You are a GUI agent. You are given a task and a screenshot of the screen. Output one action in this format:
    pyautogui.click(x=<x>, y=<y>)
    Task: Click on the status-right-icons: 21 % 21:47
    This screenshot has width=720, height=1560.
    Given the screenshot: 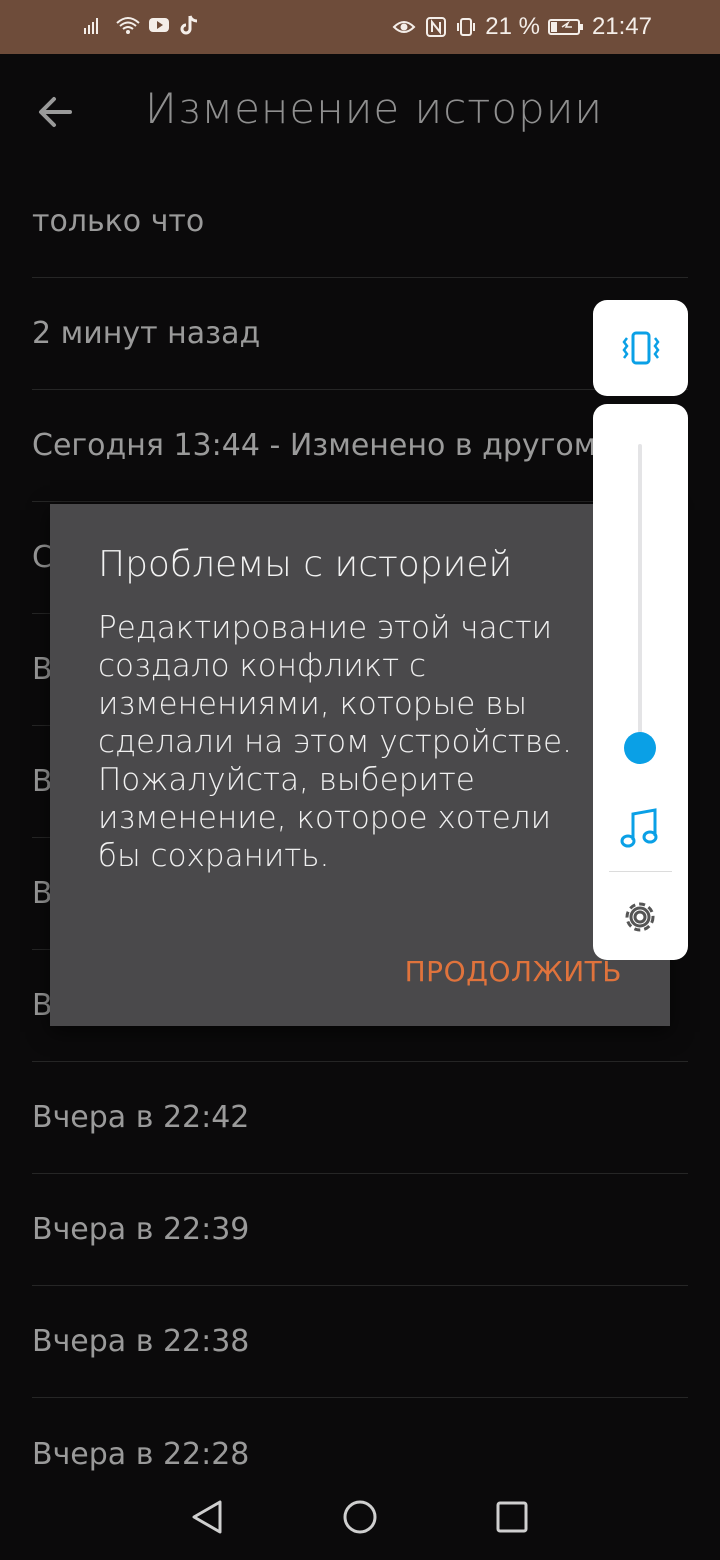 What is the action you would take?
    pyautogui.click(x=521, y=27)
    